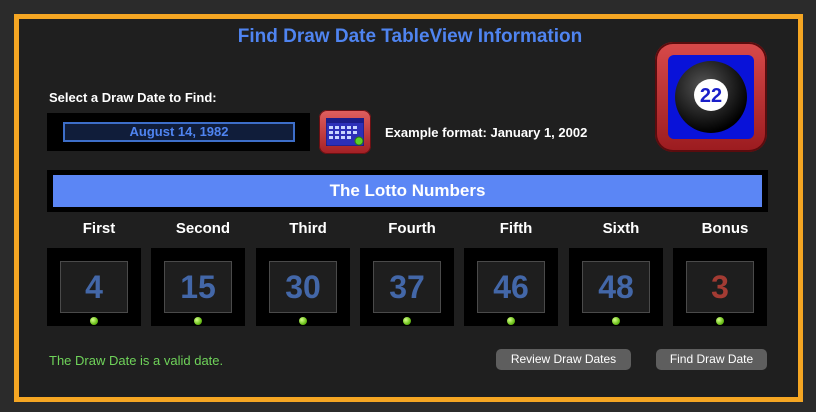  I want to click on number-value: 15, so click(198, 287).